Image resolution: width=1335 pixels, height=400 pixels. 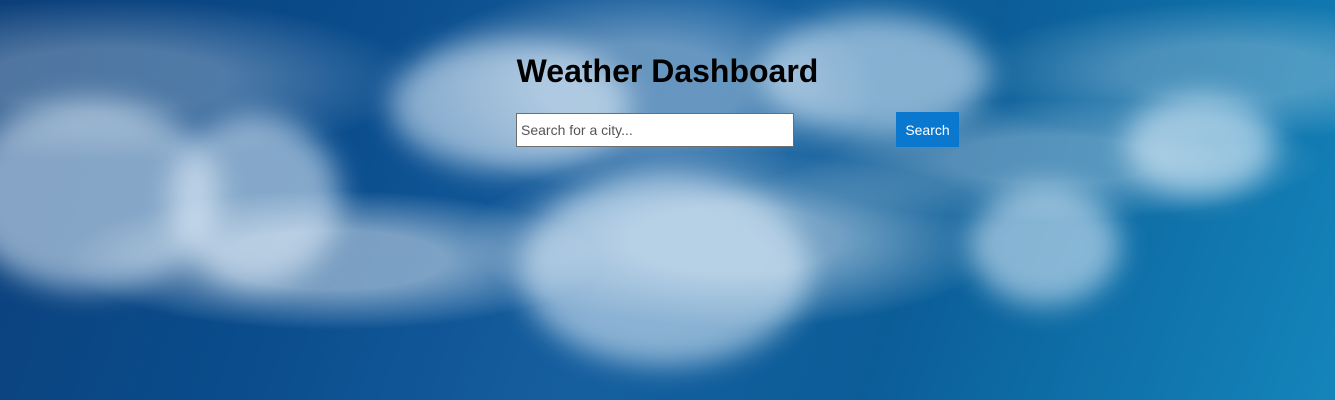 What do you see at coordinates (667, 71) in the screenshot?
I see `page-title: Weather Dashboard` at bounding box center [667, 71].